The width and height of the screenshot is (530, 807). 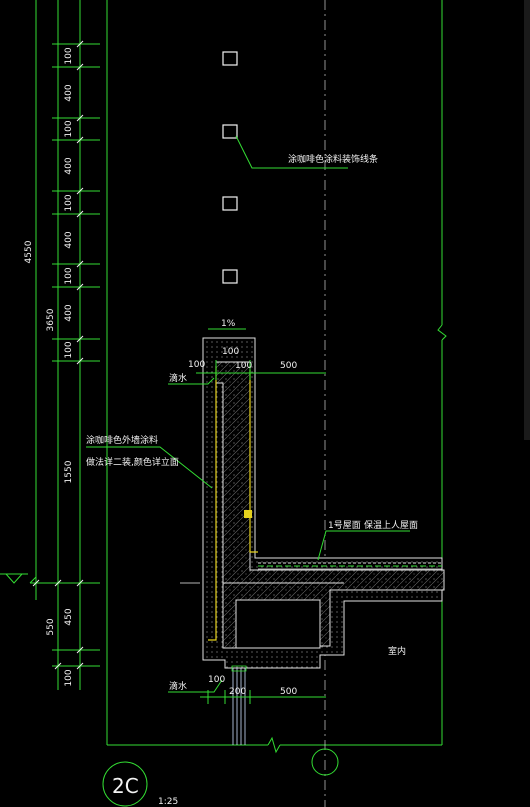 I want to click on slope-label: 1%, so click(x=228, y=324).